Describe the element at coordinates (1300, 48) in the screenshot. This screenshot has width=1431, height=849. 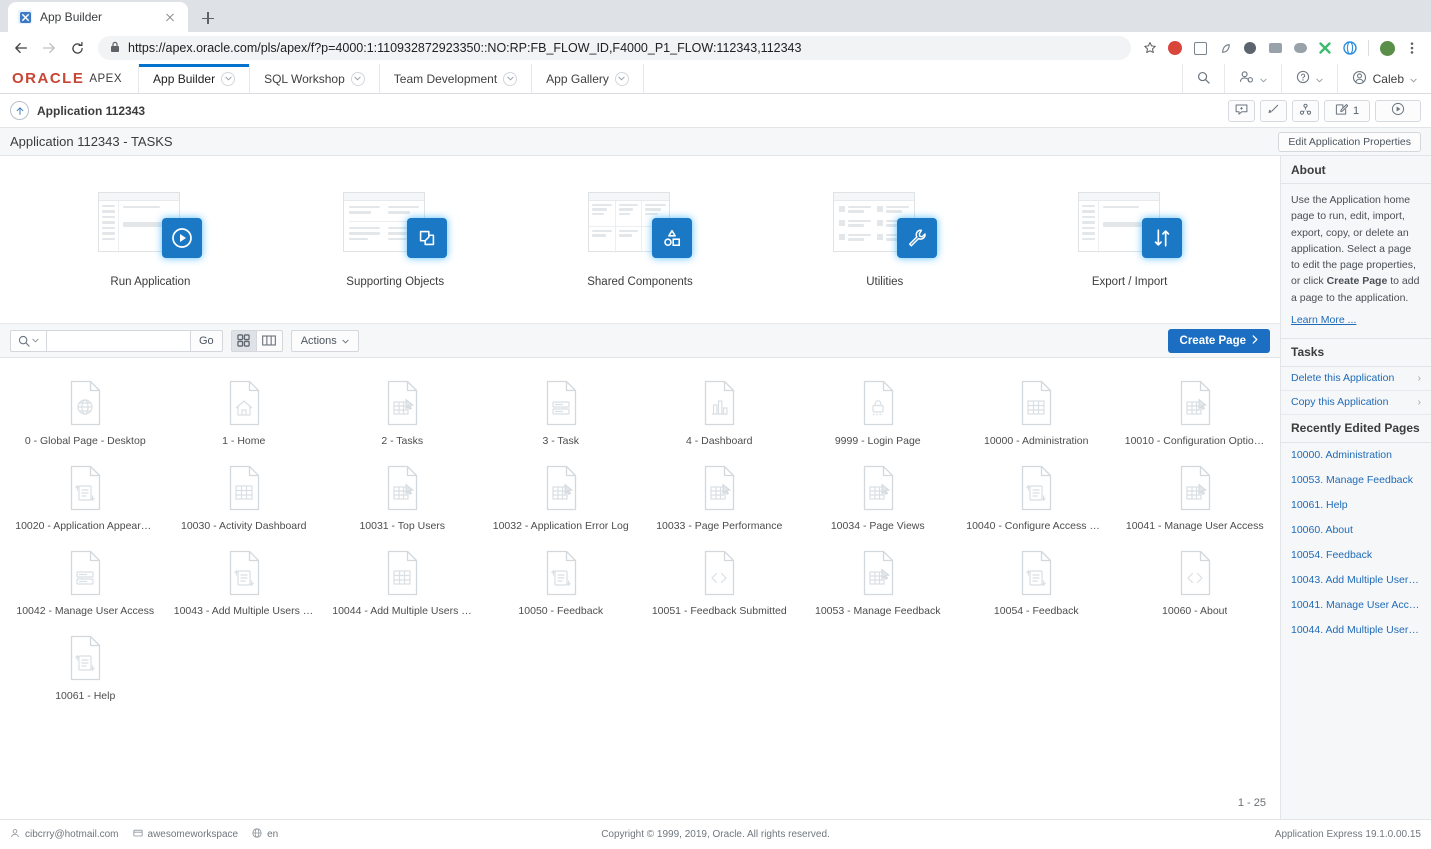
I see `extension-chat-icon` at that location.